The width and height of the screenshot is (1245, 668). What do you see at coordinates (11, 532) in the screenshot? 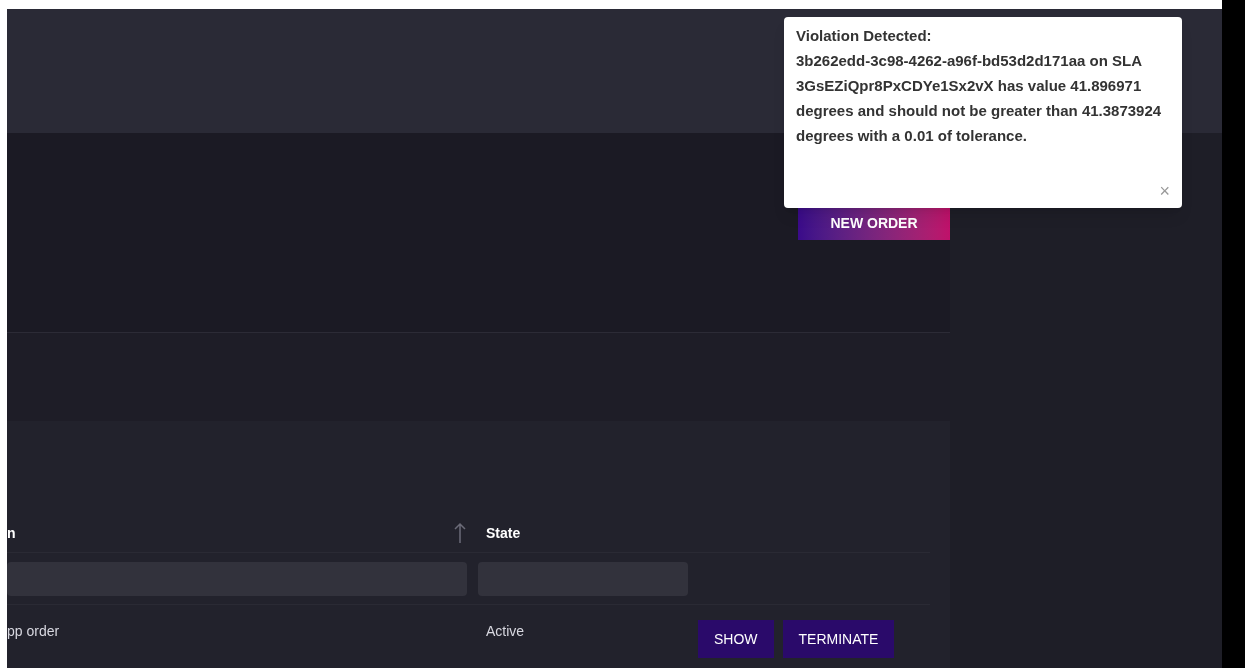
I see `column-header: n` at bounding box center [11, 532].